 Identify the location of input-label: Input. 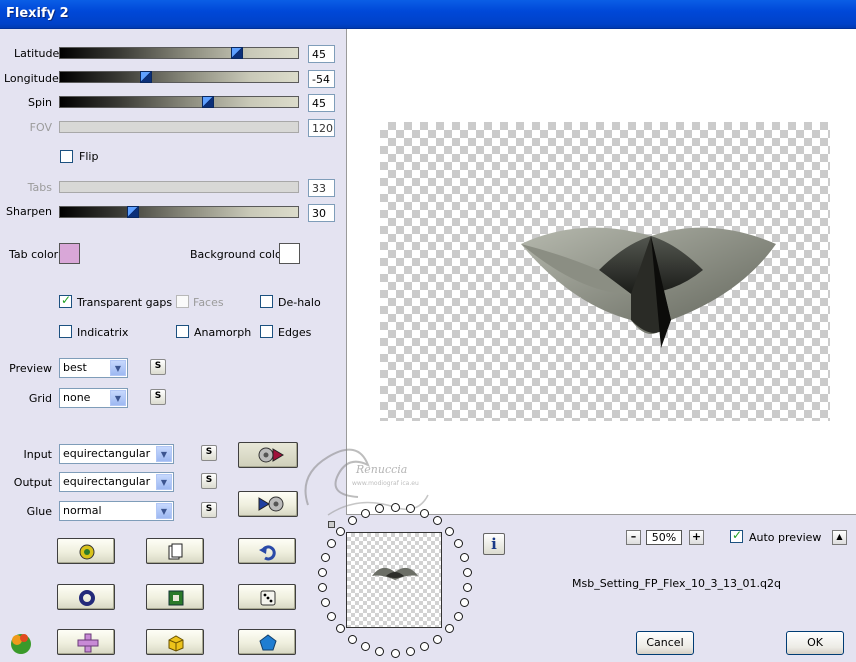
(37, 454).